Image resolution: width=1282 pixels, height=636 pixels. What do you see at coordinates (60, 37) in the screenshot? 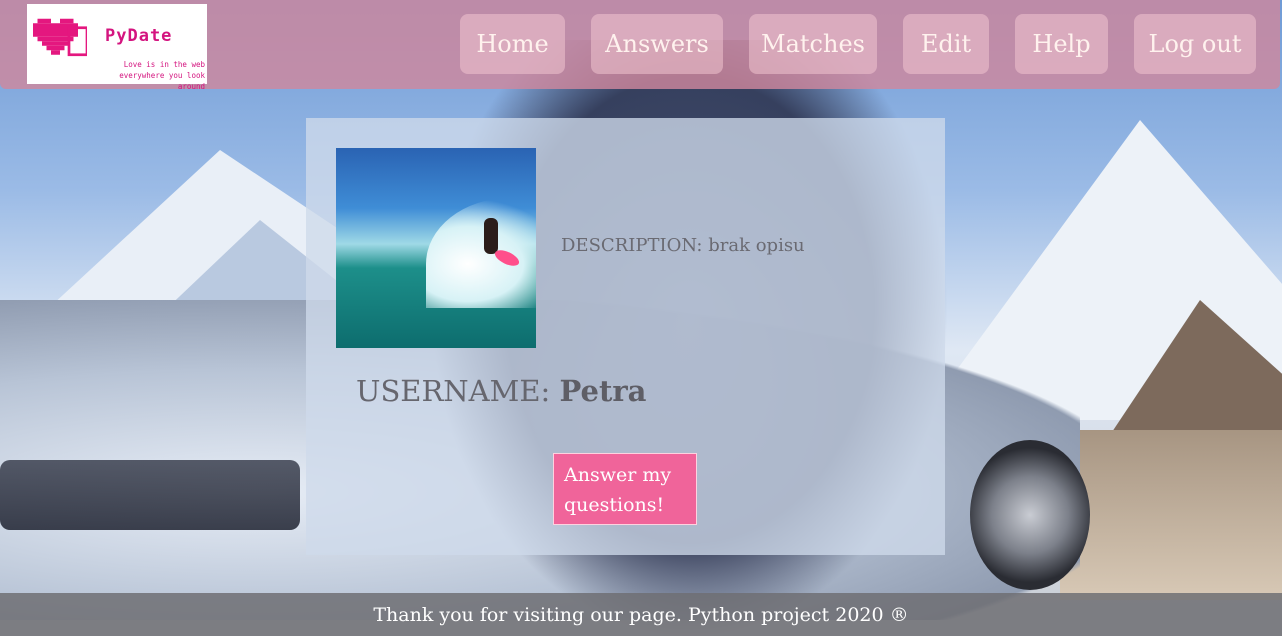
I see `pixel-heart-icon` at bounding box center [60, 37].